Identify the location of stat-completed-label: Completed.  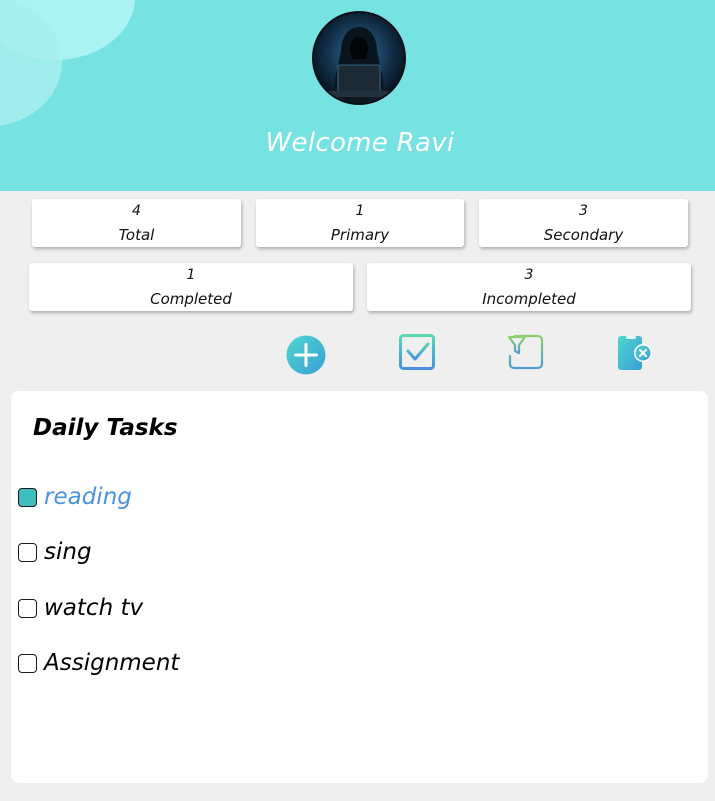
(191, 299).